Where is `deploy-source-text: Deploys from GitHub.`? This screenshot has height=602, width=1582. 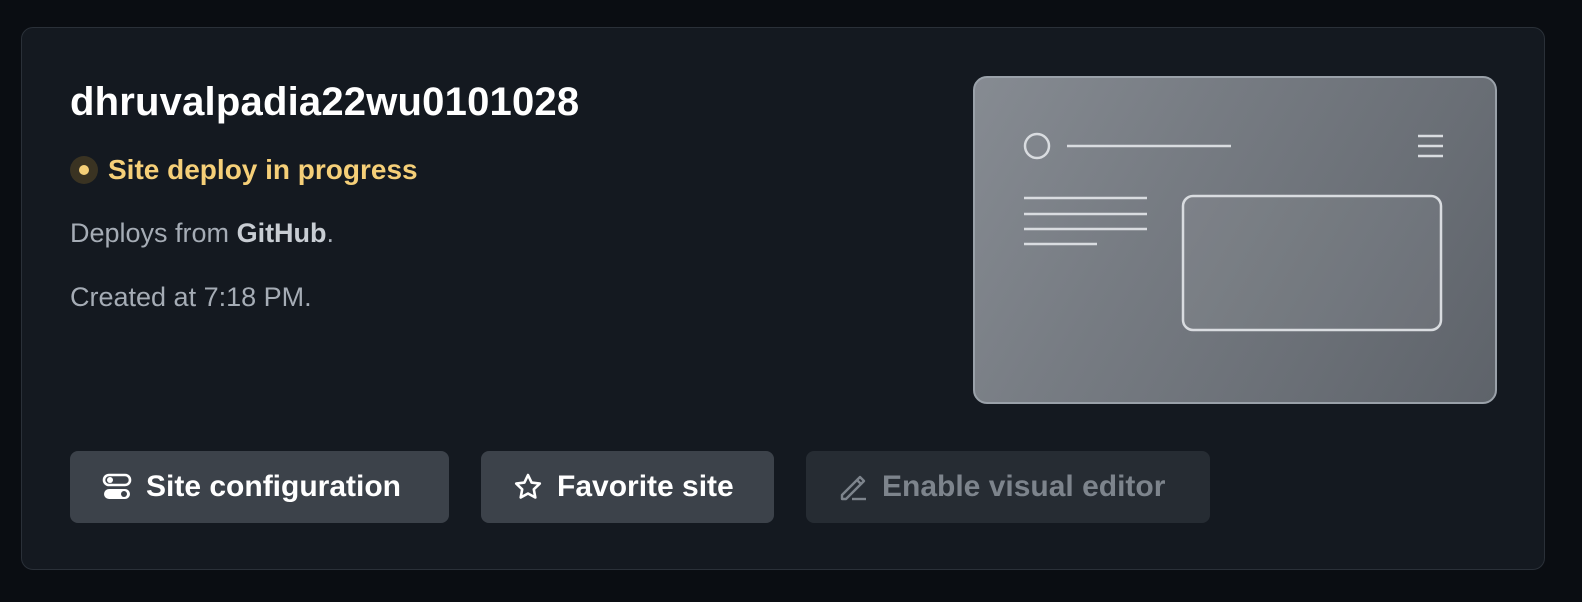
deploy-source-text: Deploys from GitHub. is located at coordinates (202, 233).